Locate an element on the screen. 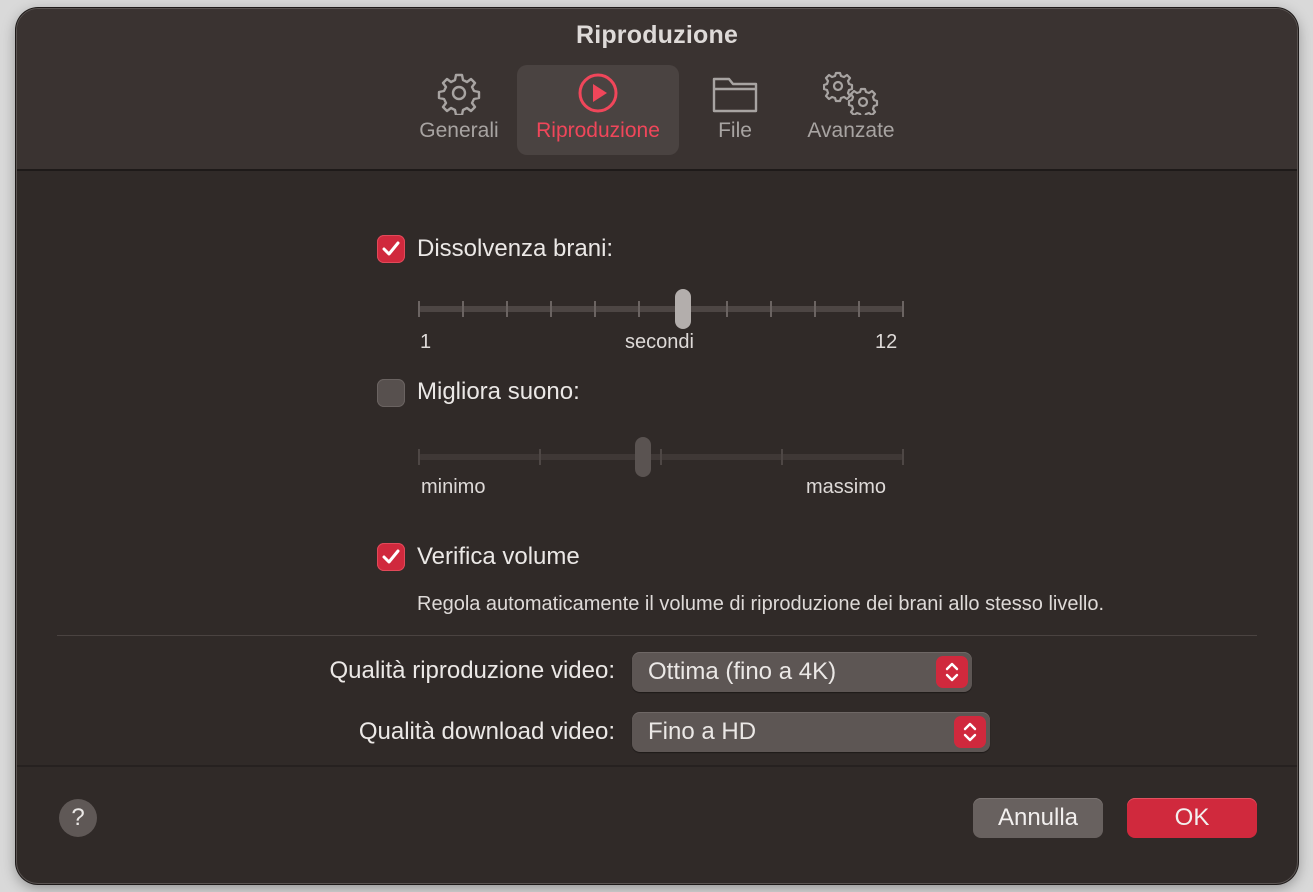  crossfade-min-label: 1 is located at coordinates (426, 342).